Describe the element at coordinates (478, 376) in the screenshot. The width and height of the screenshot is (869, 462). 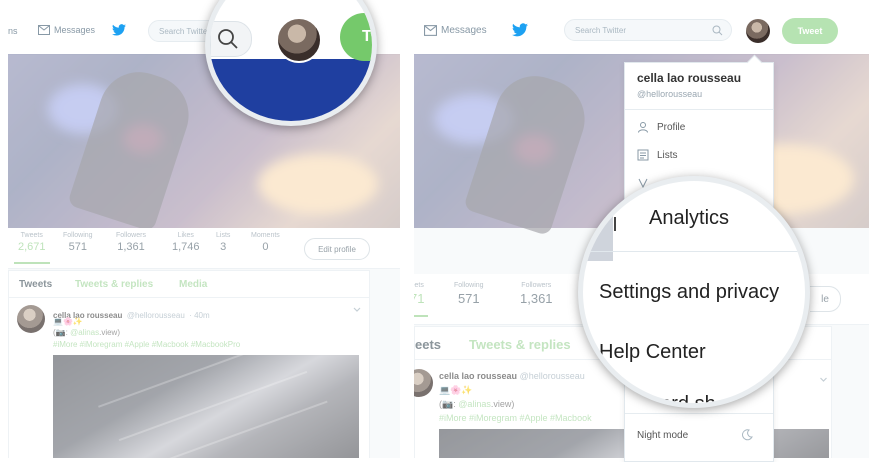
I see `tweet-author-name: cella lao rousseau` at that location.